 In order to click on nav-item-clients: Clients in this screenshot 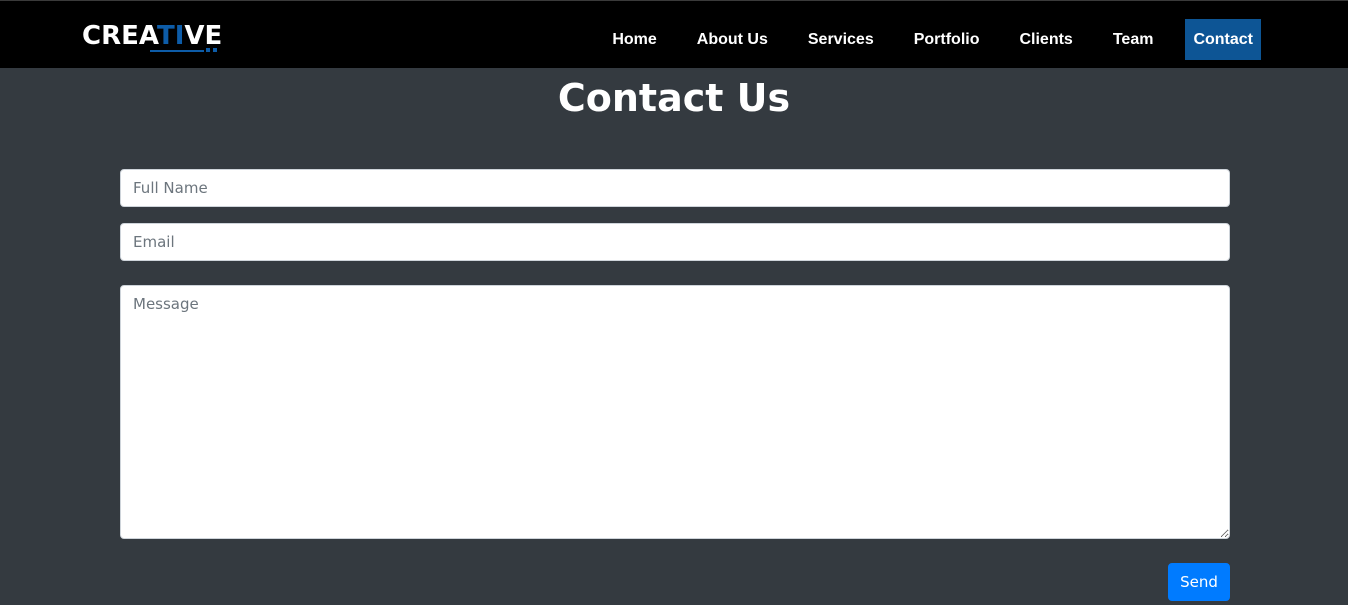, I will do `click(1045, 39)`.